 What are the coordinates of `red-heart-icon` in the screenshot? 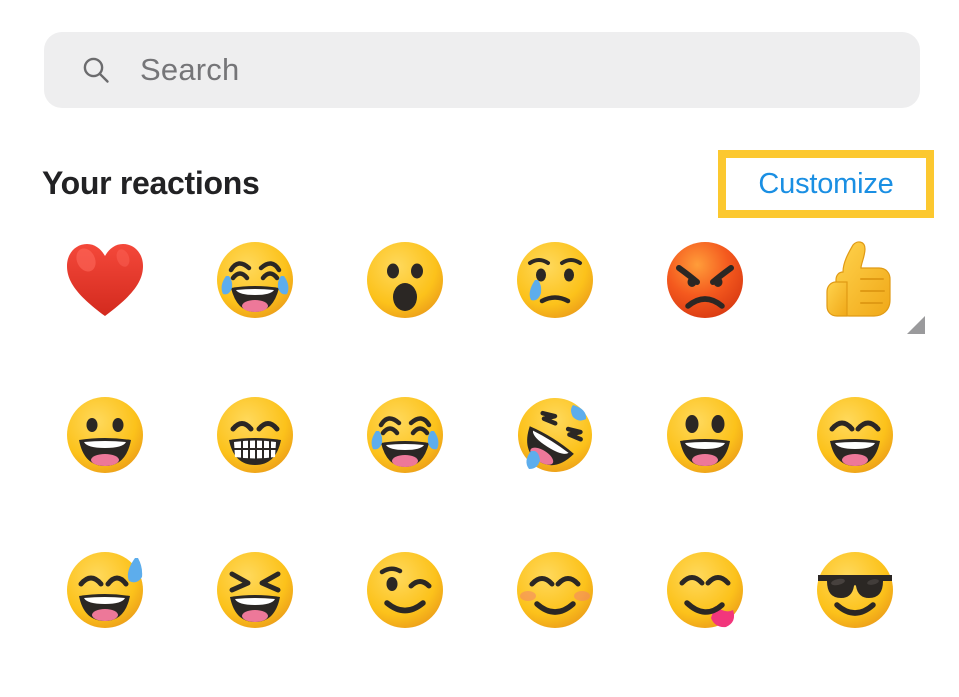 It's located at (105, 280).